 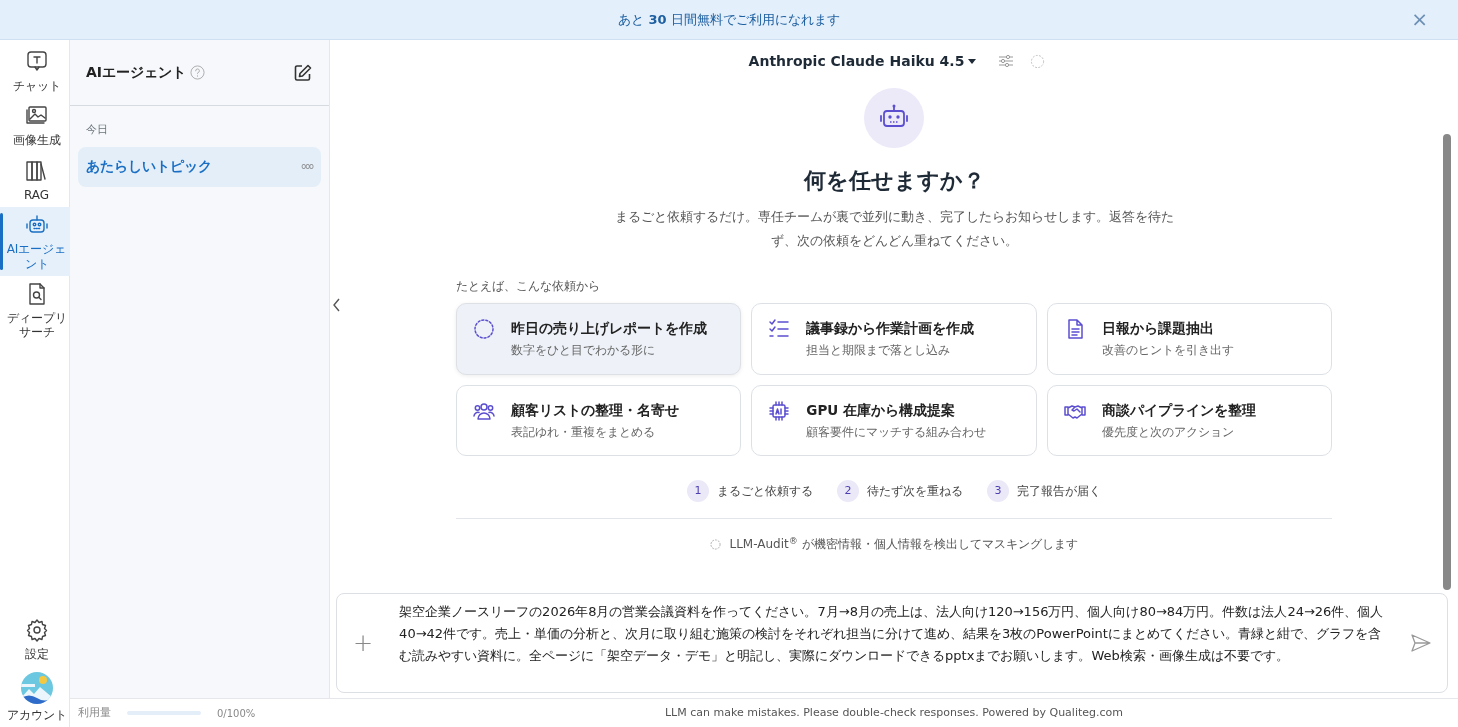 What do you see at coordinates (779, 329) in the screenshot?
I see `checklist-icon` at bounding box center [779, 329].